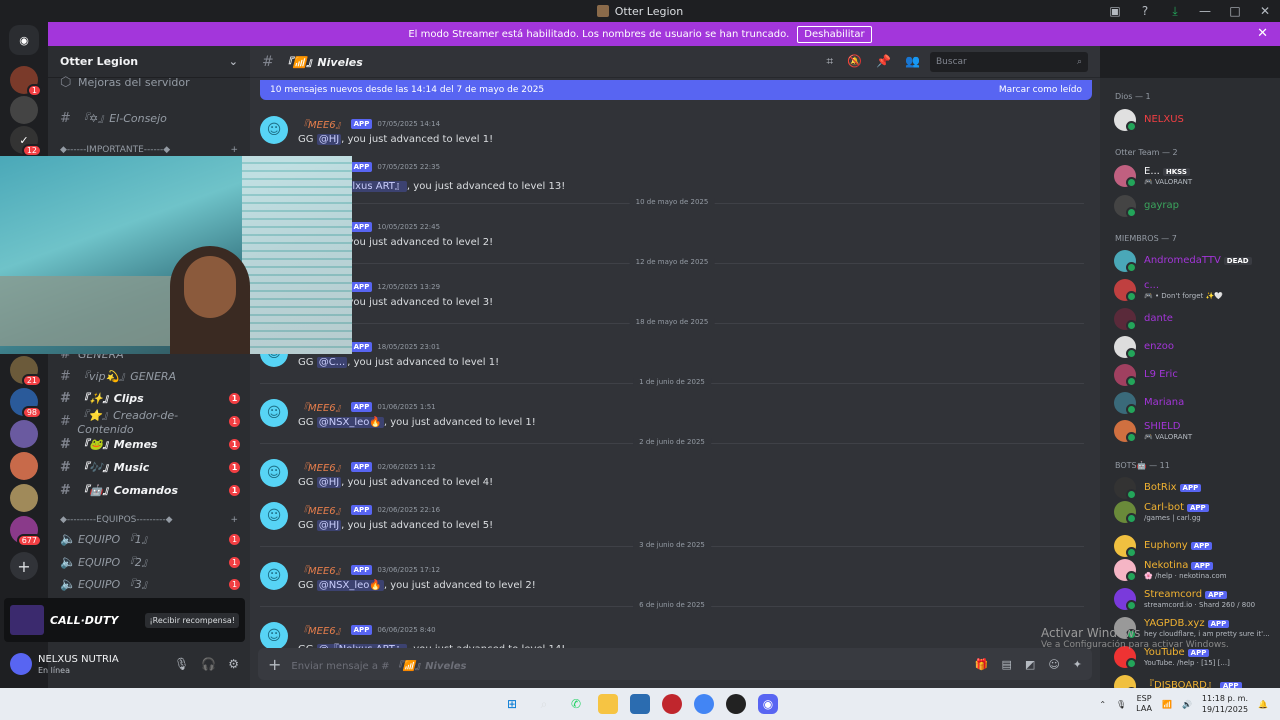 The width and height of the screenshot is (1280, 720). What do you see at coordinates (1143, 319) in the screenshot?
I see `member-item: dante` at bounding box center [1143, 319].